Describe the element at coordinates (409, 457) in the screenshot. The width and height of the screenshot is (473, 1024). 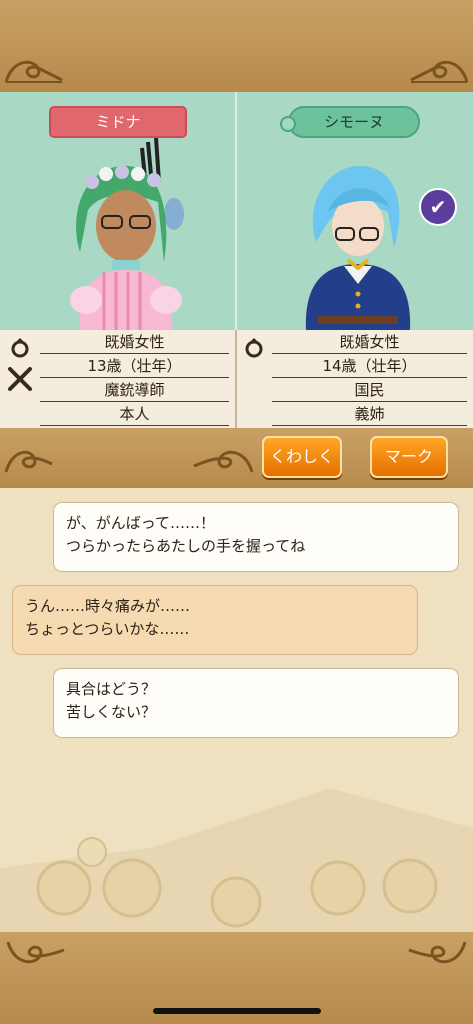
I see `mark-button: マーク` at that location.